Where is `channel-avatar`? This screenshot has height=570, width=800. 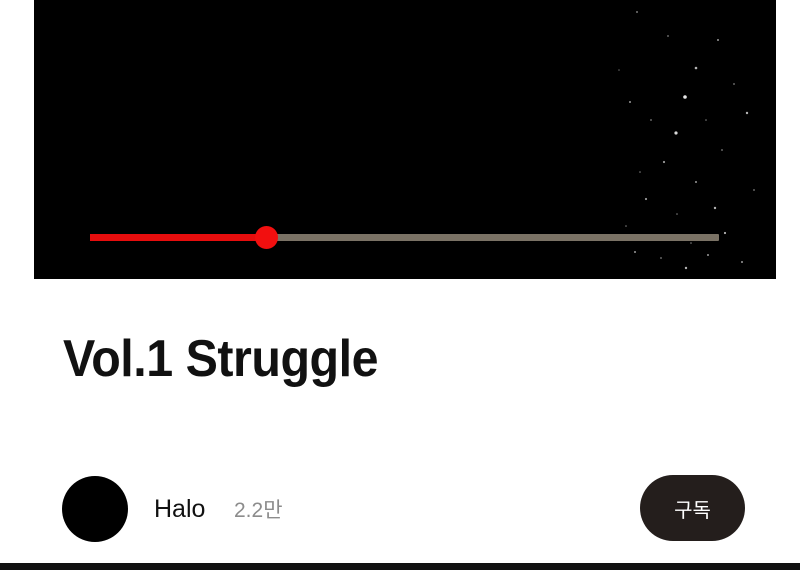 channel-avatar is located at coordinates (95, 509).